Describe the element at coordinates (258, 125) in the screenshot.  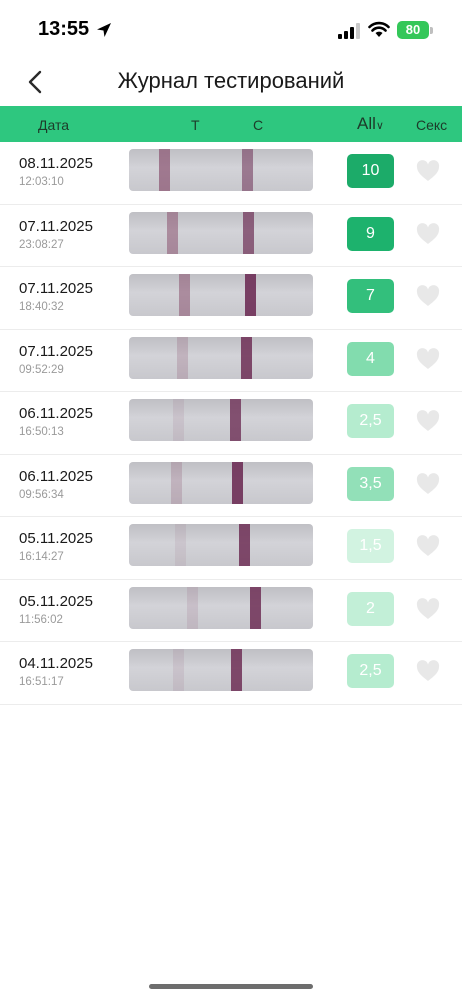
I see `column-c: C` at that location.